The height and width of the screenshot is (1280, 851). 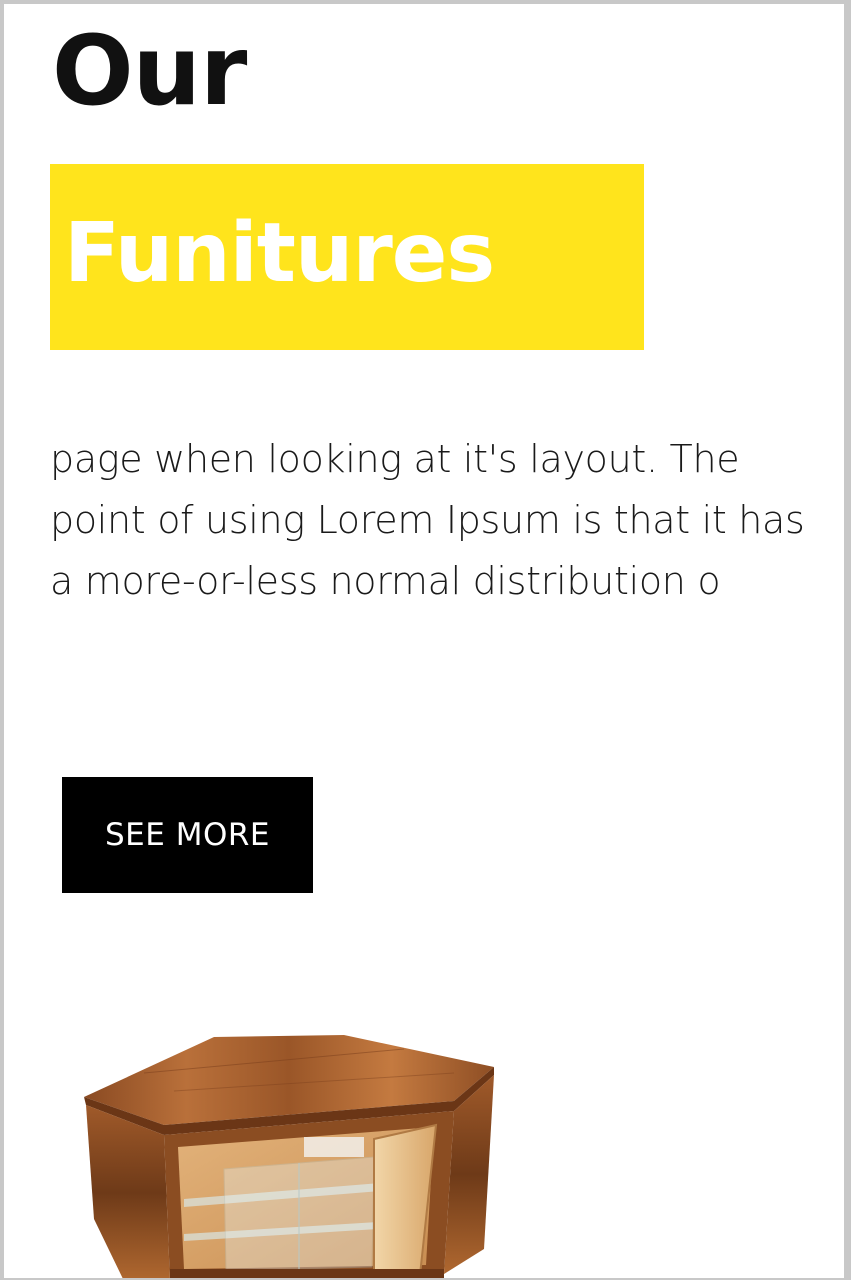 I want to click on see-more-button: SEE MORE, so click(x=187, y=835).